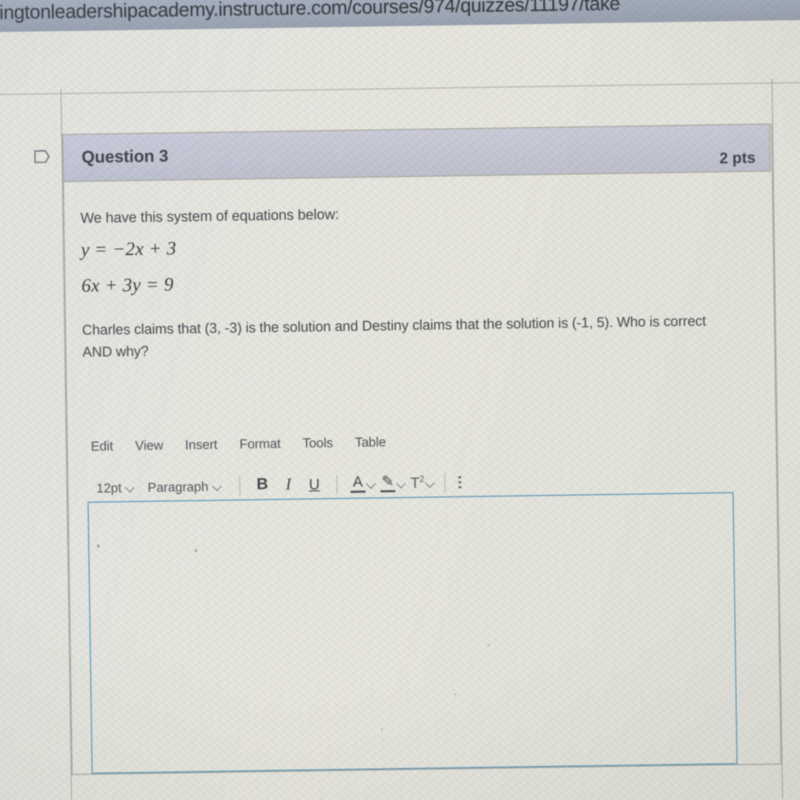  What do you see at coordinates (201, 444) in the screenshot?
I see `menu-insert: Insert` at bounding box center [201, 444].